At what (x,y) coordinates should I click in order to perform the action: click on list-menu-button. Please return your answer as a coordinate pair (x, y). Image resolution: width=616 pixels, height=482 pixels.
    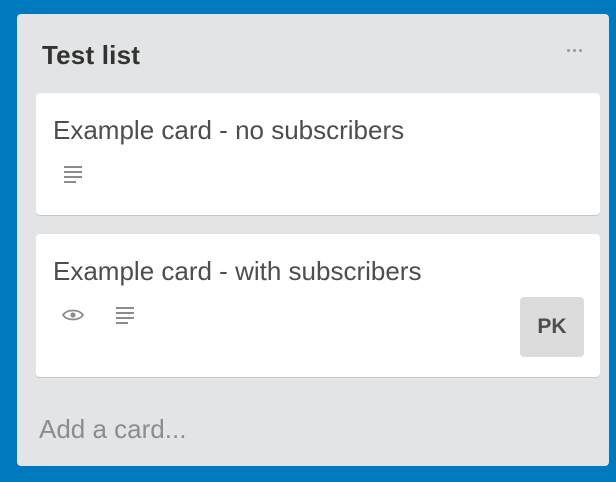
    Looking at the image, I should click on (574, 50).